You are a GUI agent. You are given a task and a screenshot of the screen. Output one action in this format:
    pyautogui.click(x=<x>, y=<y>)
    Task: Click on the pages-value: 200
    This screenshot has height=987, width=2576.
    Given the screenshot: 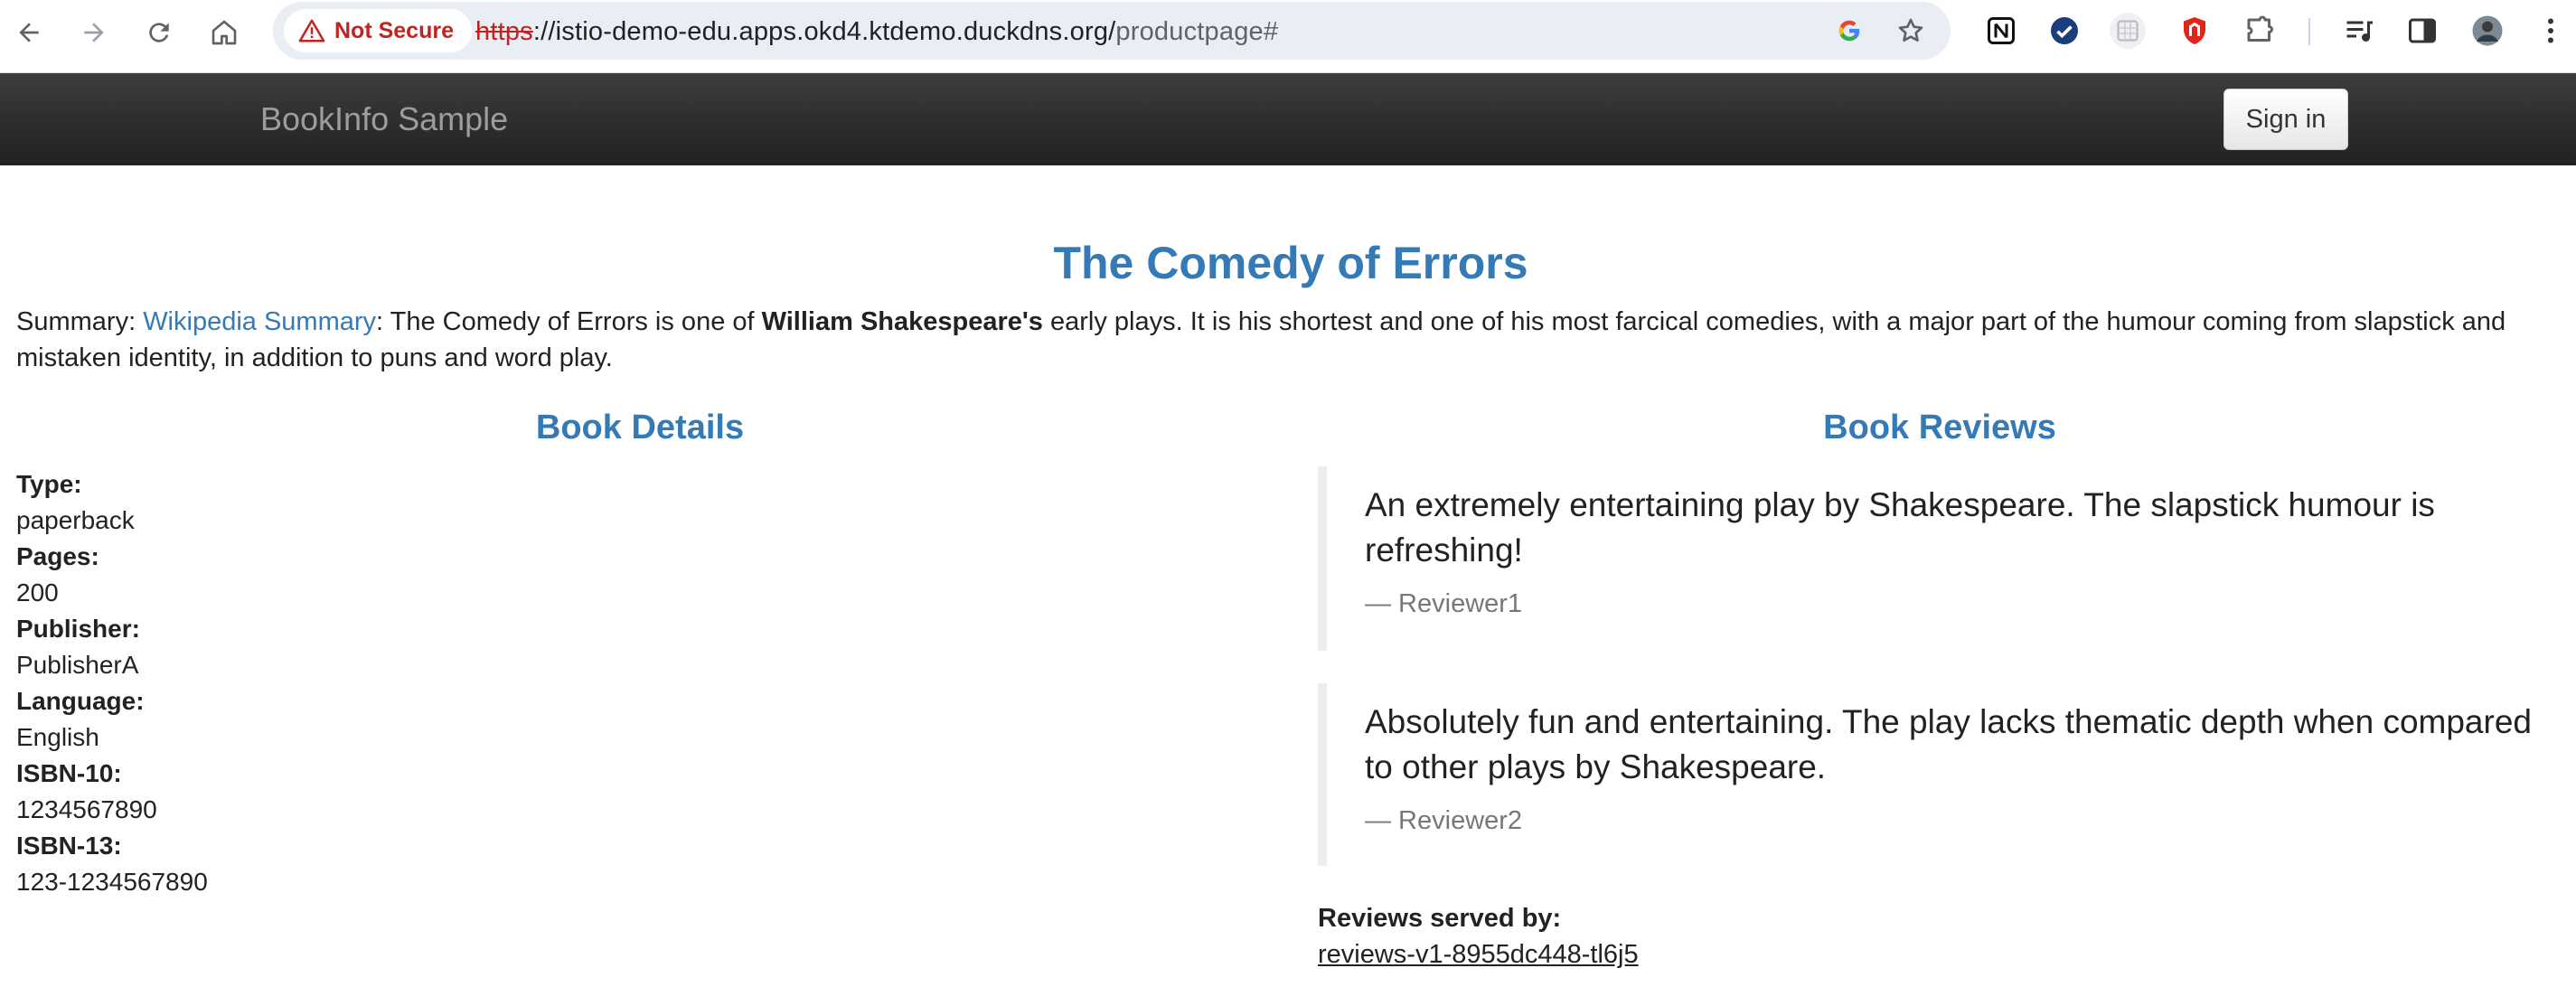 What is the action you would take?
    pyautogui.click(x=37, y=592)
    